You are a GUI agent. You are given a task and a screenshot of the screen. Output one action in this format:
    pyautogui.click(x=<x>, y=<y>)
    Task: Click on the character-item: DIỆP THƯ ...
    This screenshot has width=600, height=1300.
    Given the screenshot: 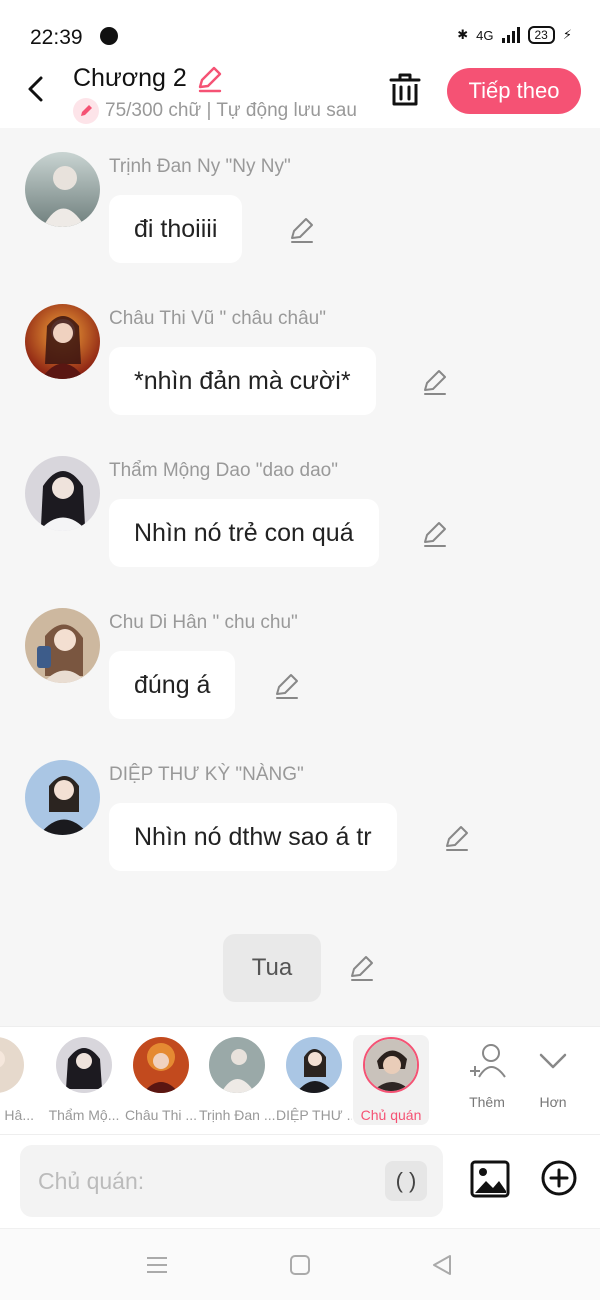 What is the action you would take?
    pyautogui.click(x=314, y=1079)
    